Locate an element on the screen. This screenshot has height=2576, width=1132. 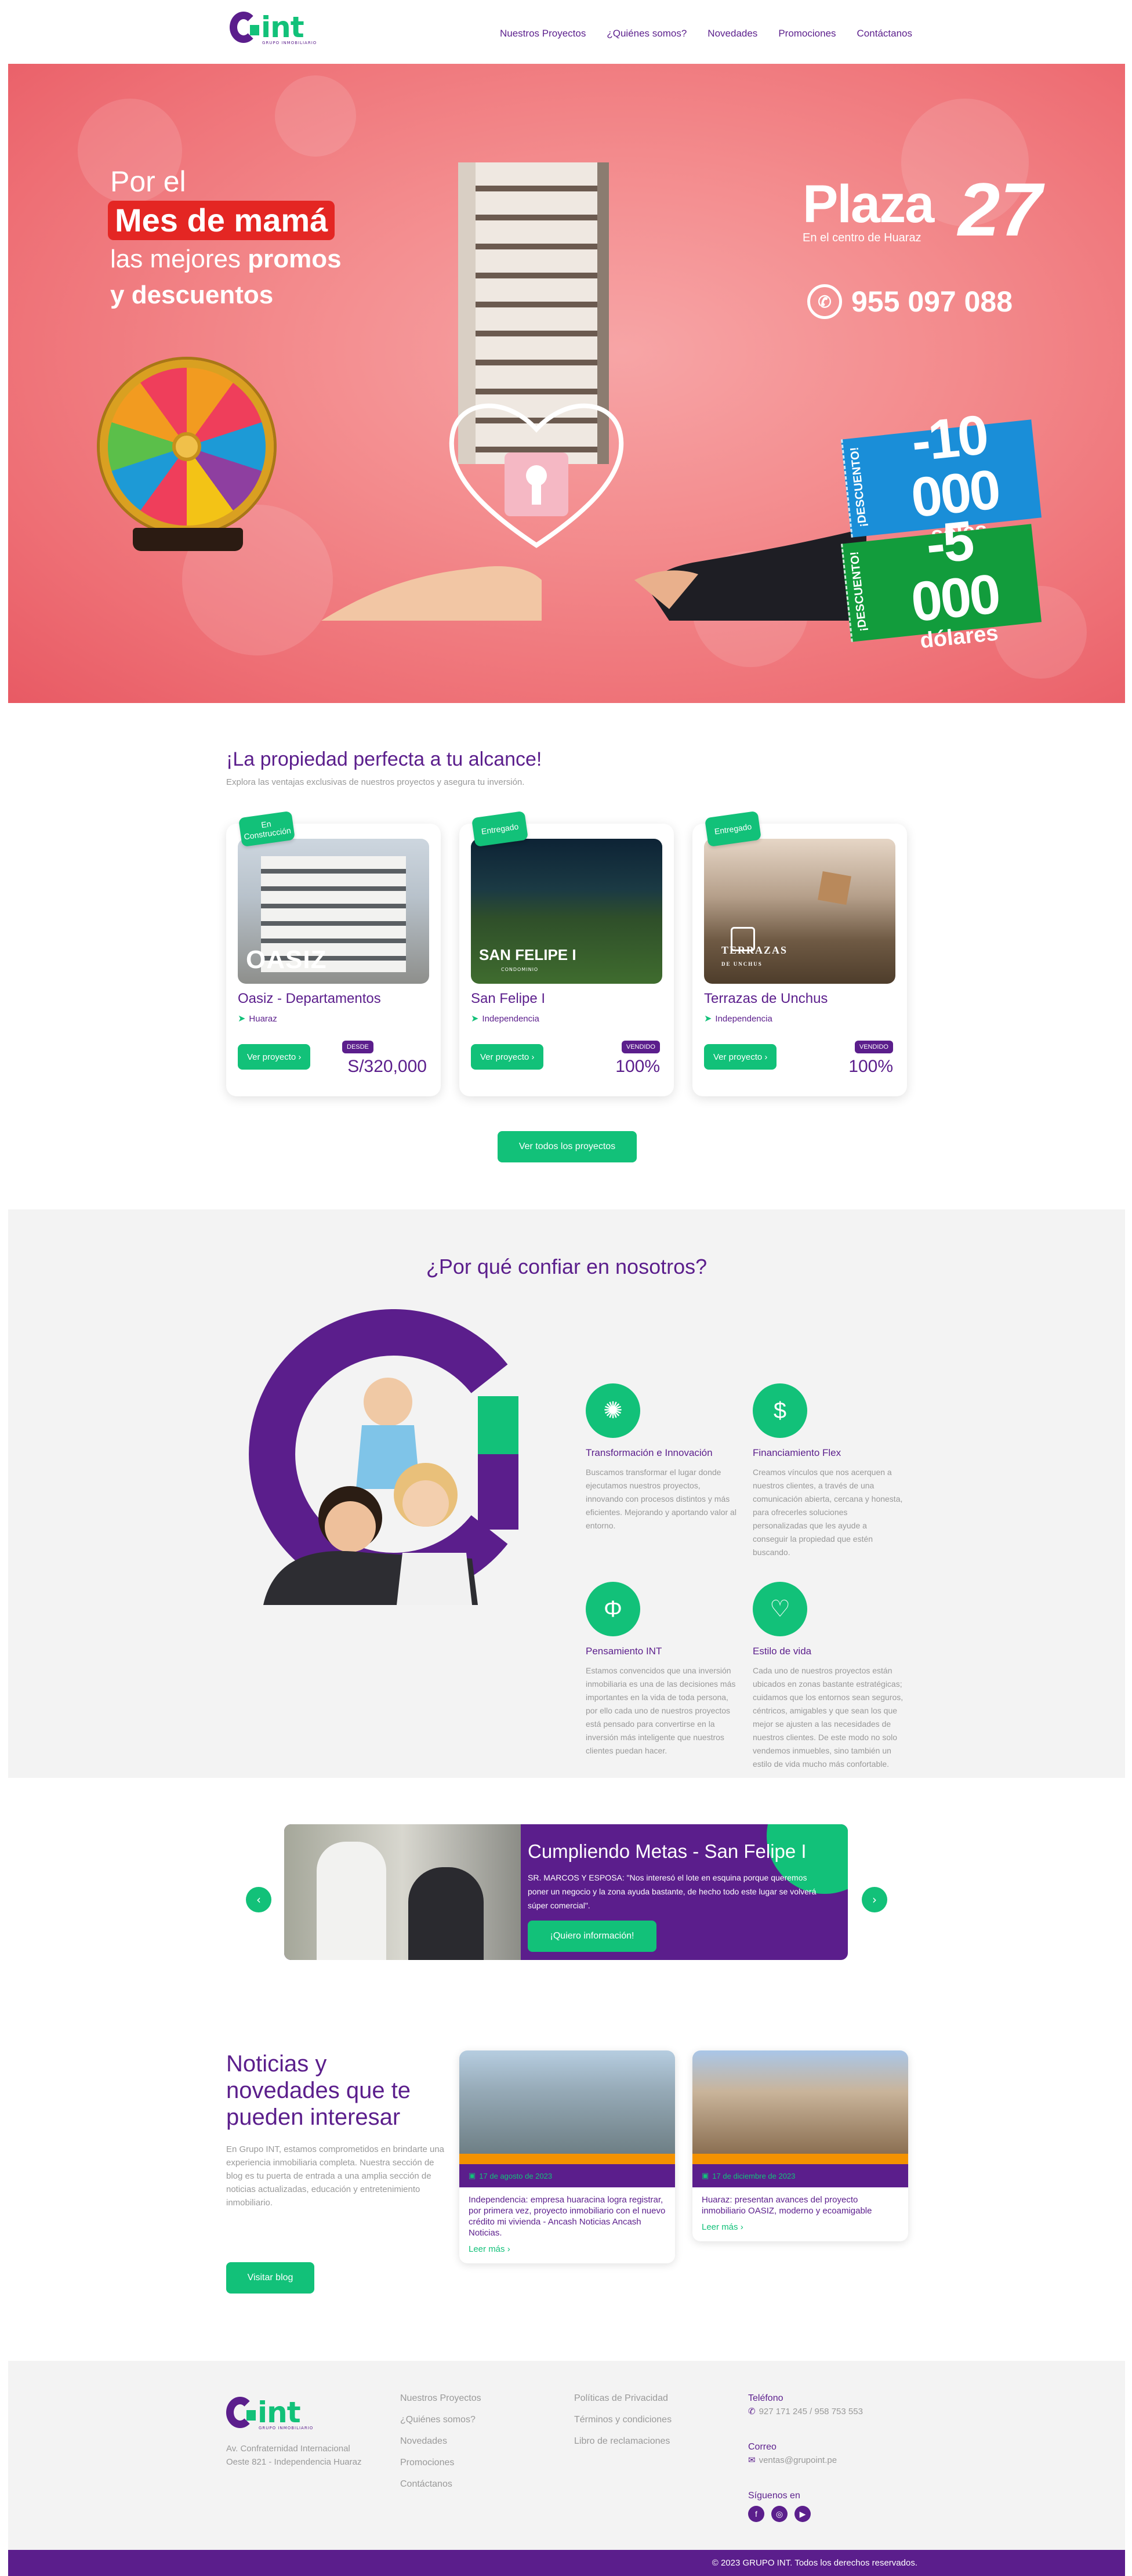
hands-image is located at coordinates (593, 574).